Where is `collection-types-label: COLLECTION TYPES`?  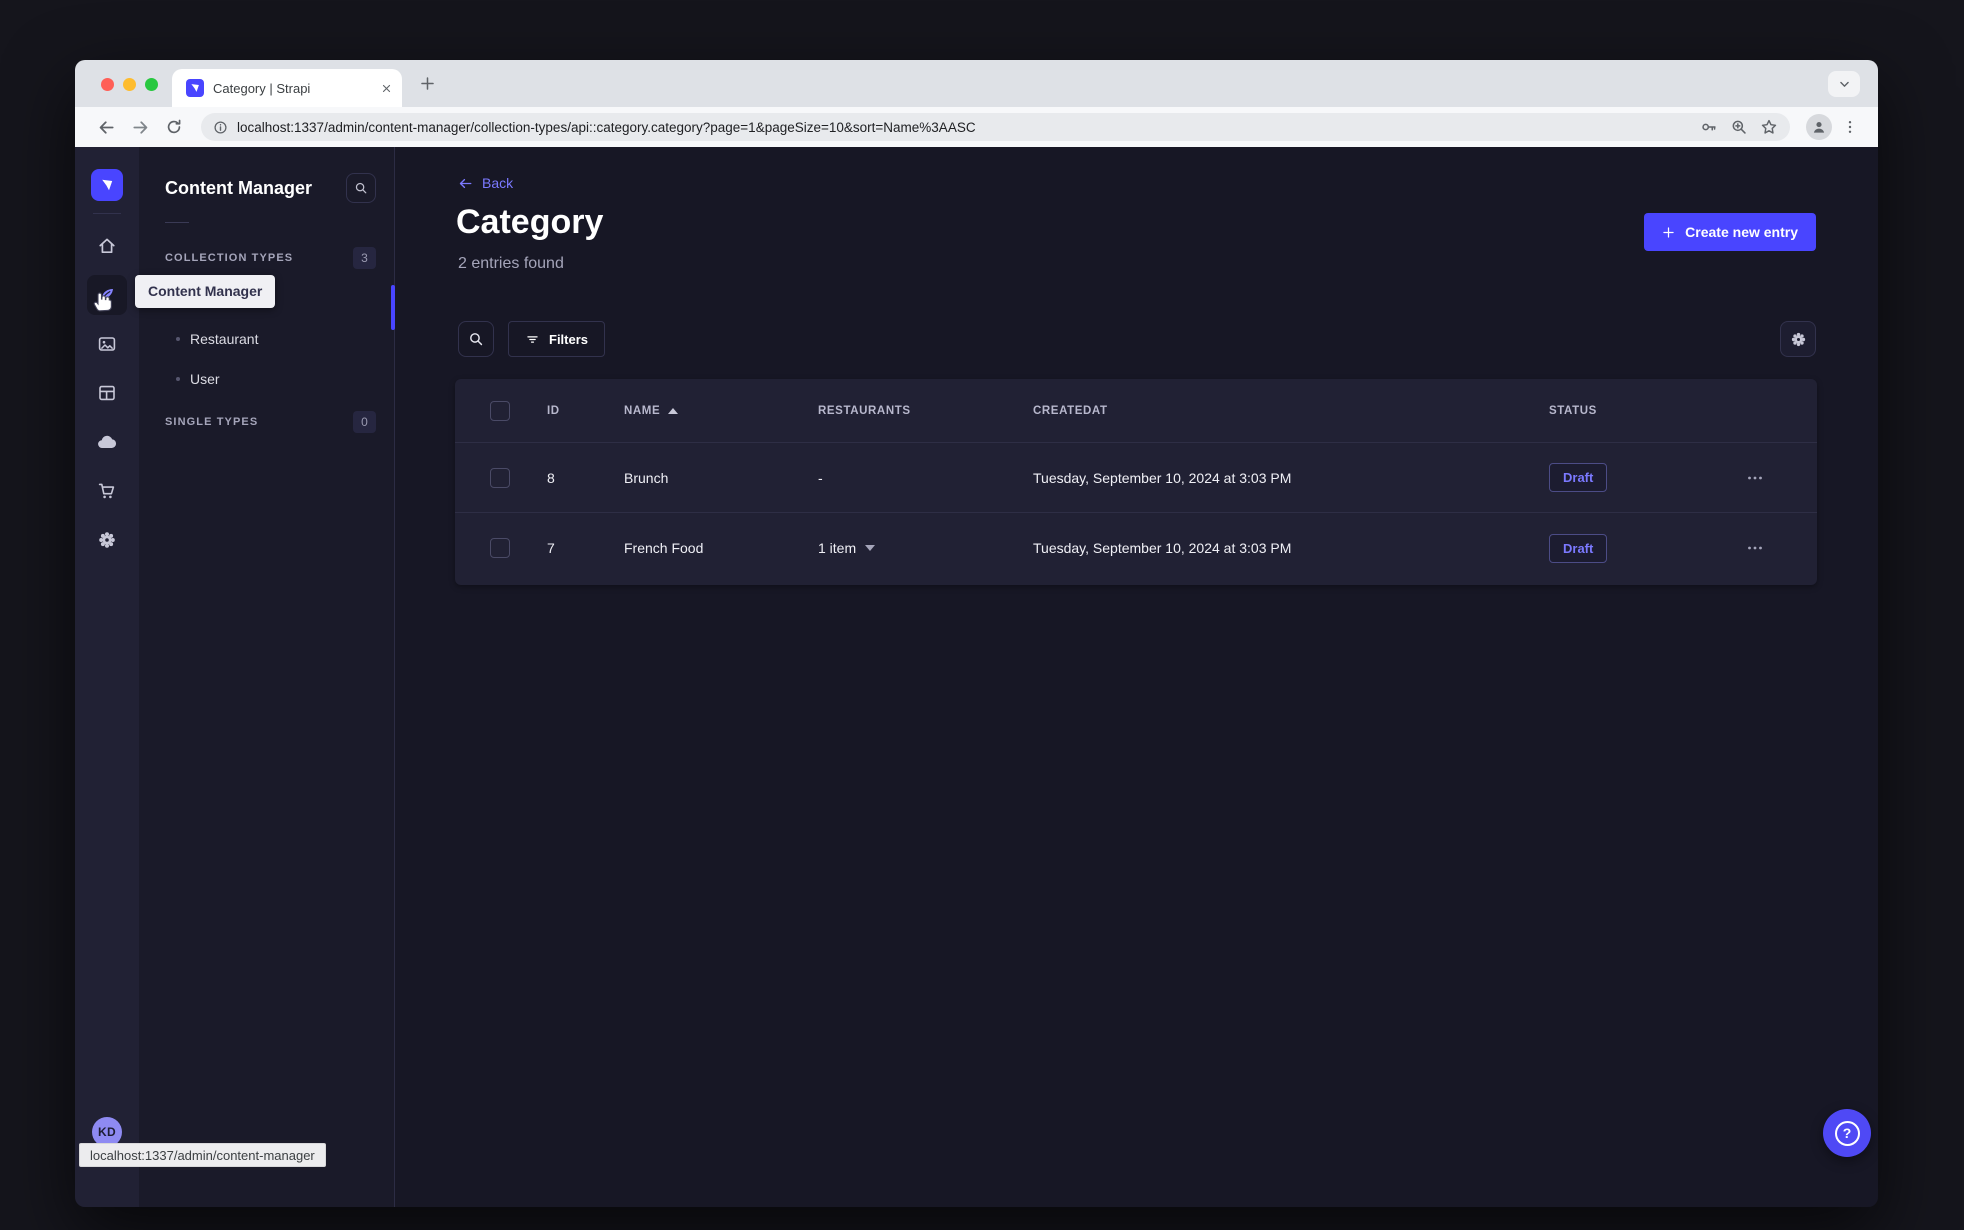 collection-types-label: COLLECTION TYPES is located at coordinates (229, 258).